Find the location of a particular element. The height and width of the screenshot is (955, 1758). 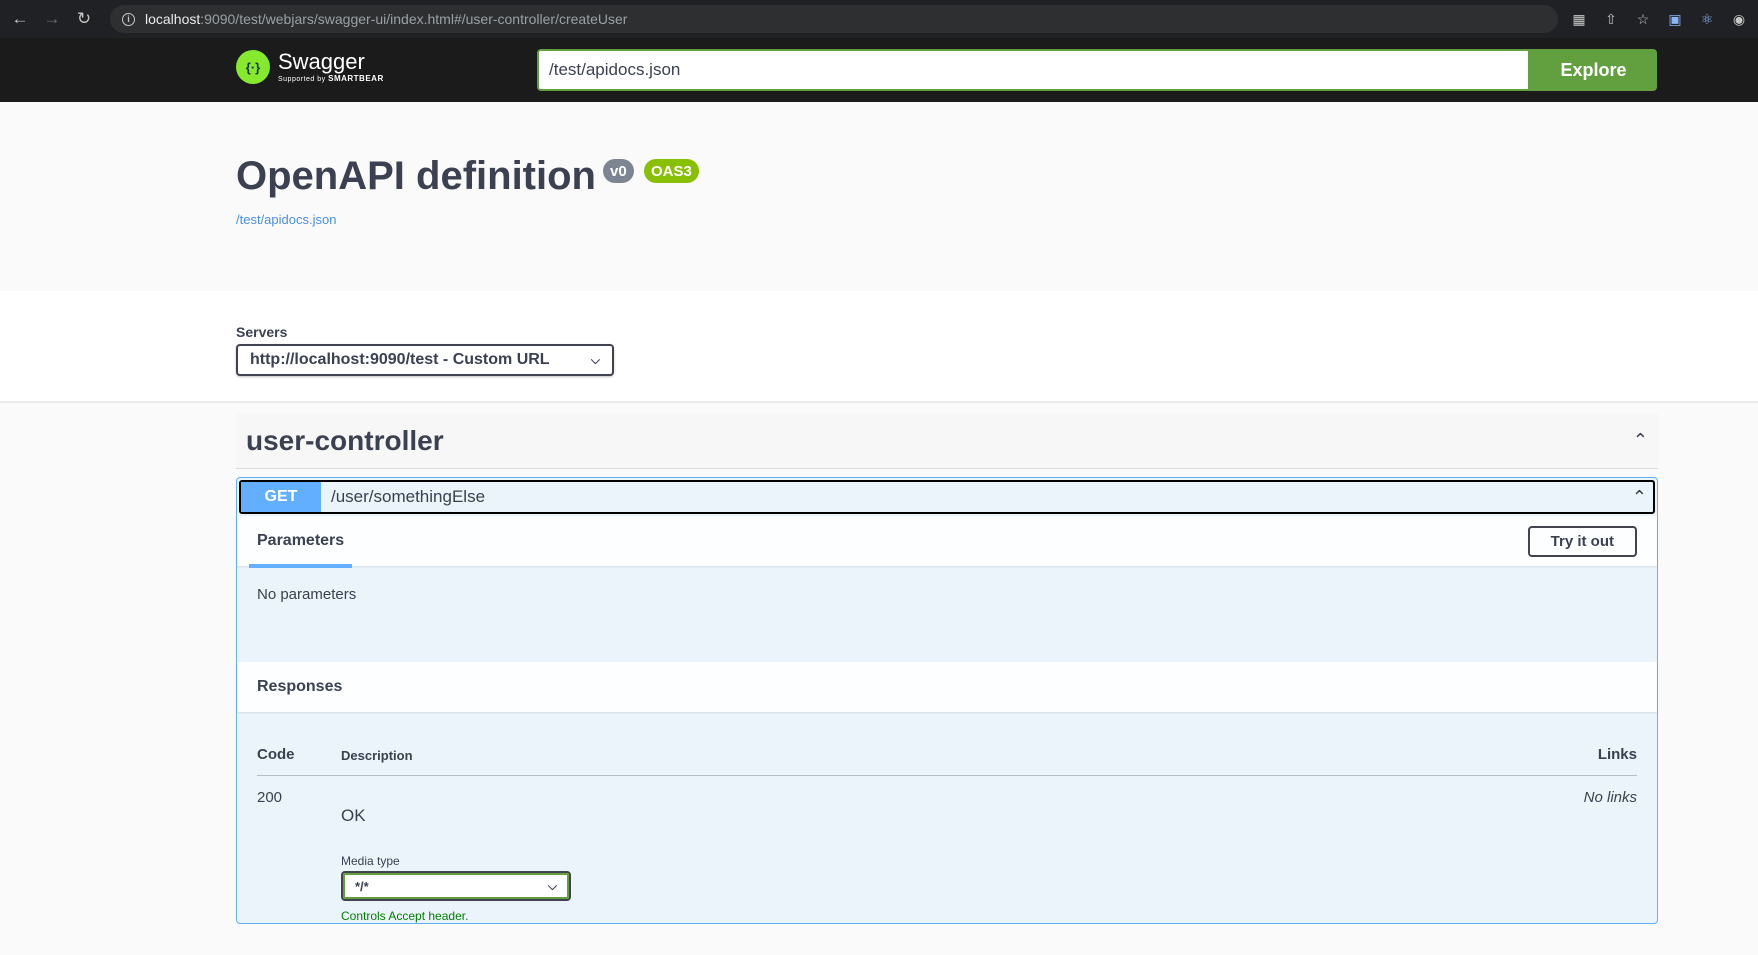

tag-title: user-controller is located at coordinates (345, 441).